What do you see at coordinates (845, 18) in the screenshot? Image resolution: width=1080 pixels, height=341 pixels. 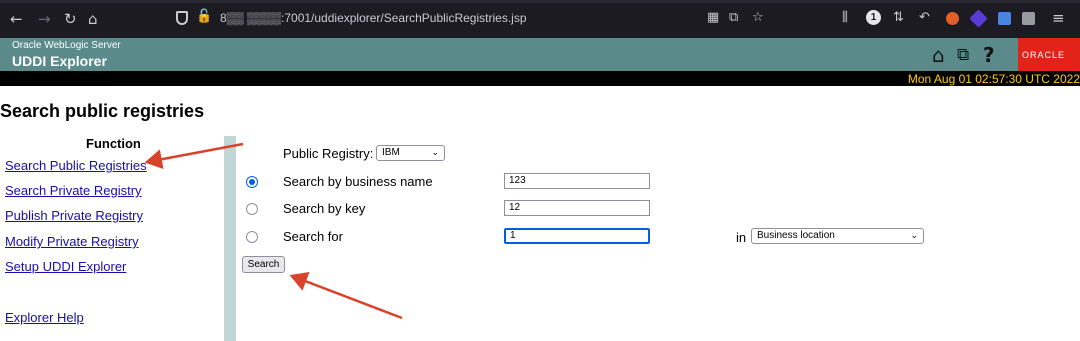 I see `library-icon: ⫼` at bounding box center [845, 18].